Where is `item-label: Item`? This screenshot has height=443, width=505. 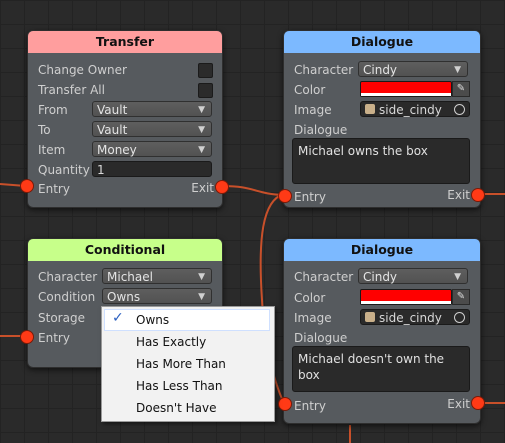 item-label: Item is located at coordinates (52, 150).